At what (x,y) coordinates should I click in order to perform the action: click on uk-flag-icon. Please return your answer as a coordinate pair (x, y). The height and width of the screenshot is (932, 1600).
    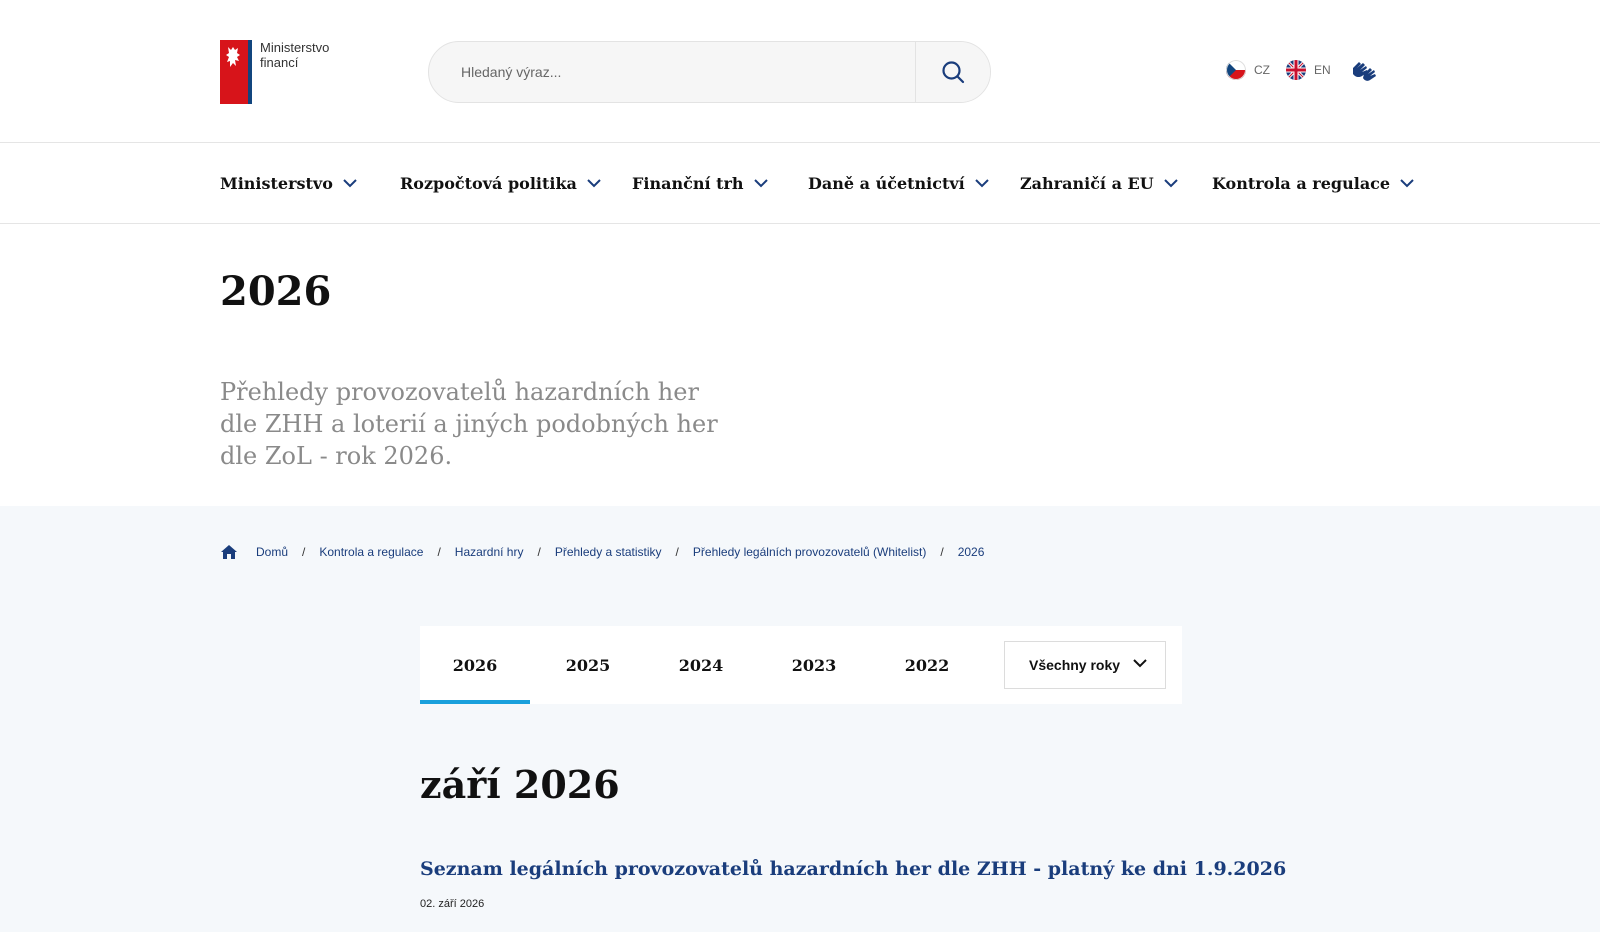
    Looking at the image, I should click on (1296, 70).